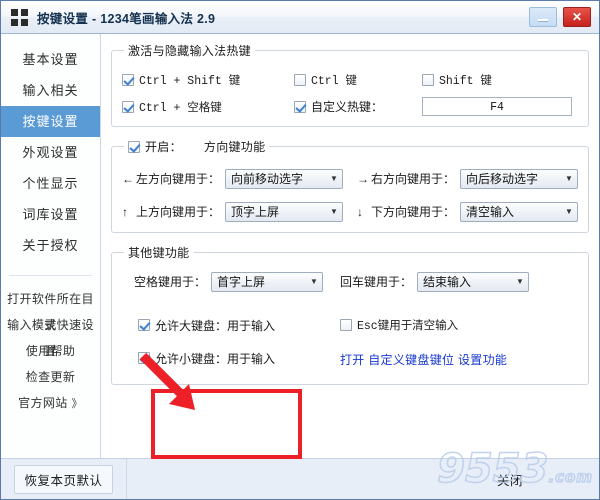  Describe the element at coordinates (362, 178) in the screenshot. I see `arrow-right-icon: →` at that location.